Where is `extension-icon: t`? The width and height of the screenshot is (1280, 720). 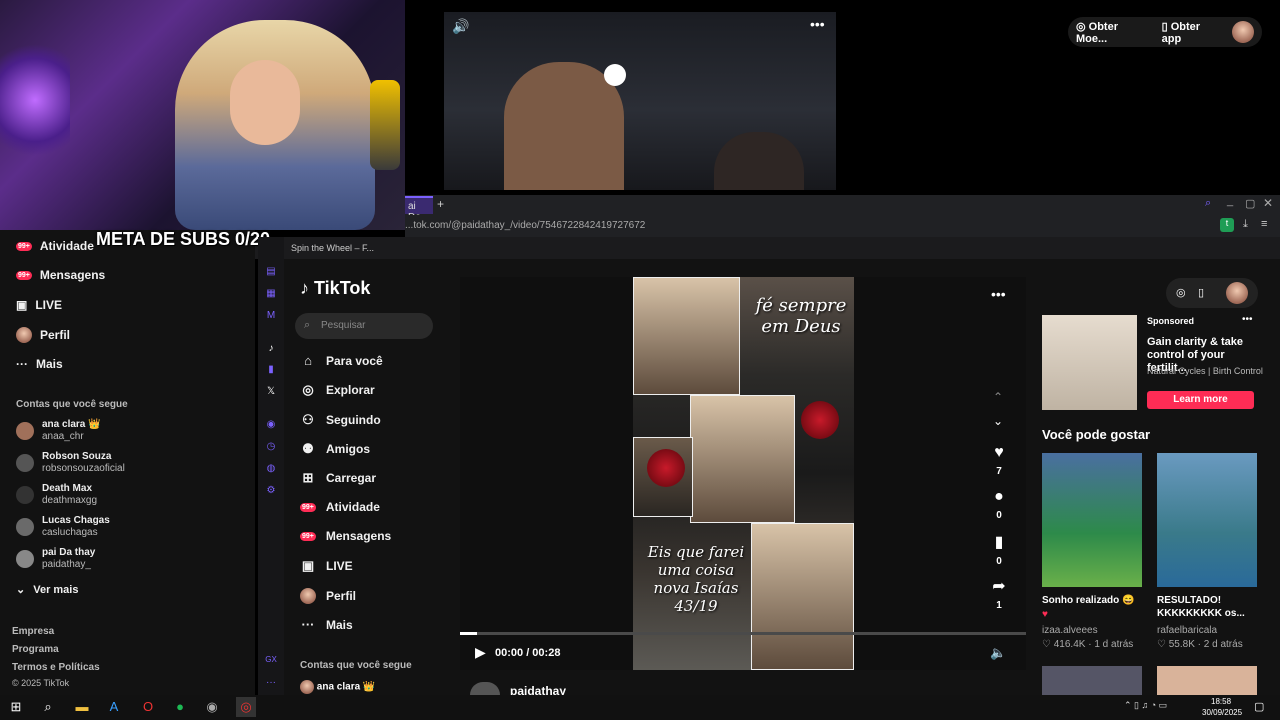
extension-icon: t is located at coordinates (1227, 225).